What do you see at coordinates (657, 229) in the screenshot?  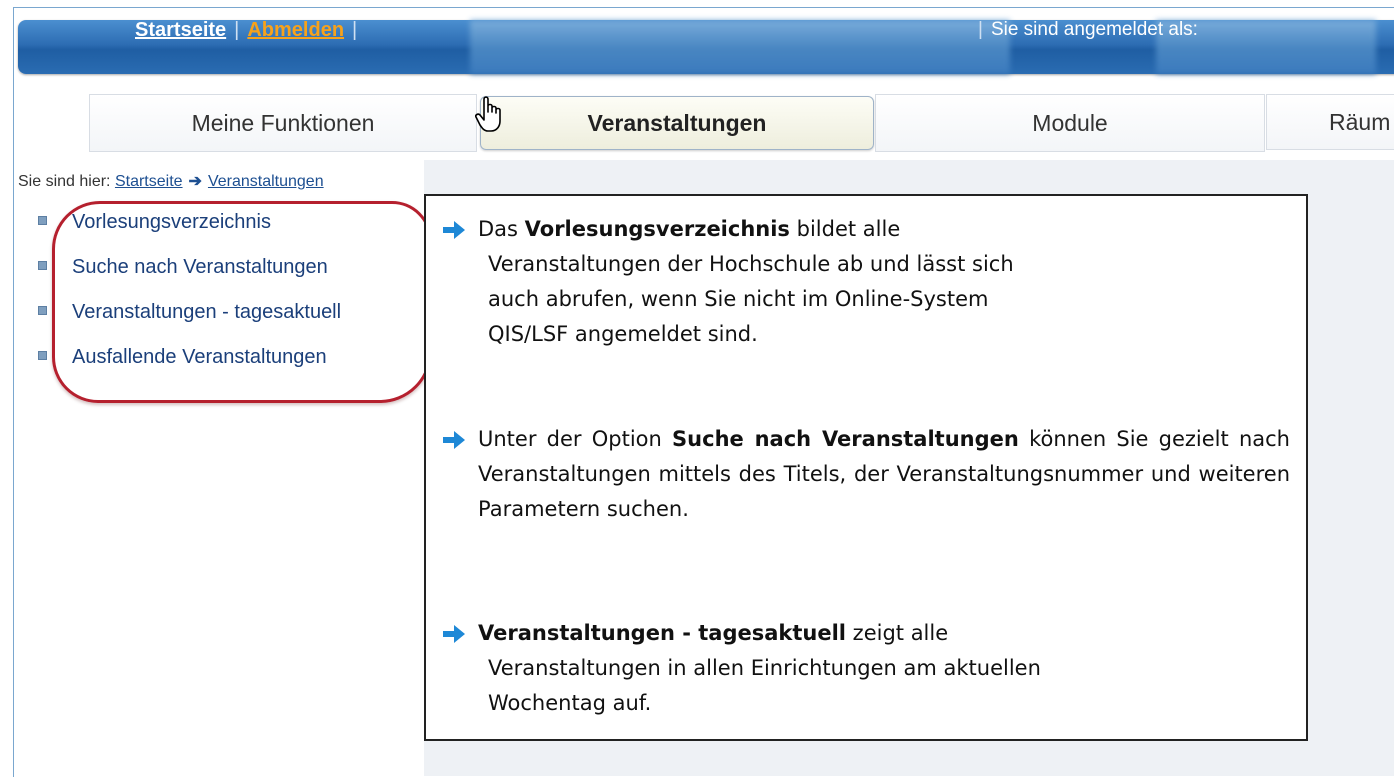 I see `bold-term: Vorlesungsverzeichnis` at bounding box center [657, 229].